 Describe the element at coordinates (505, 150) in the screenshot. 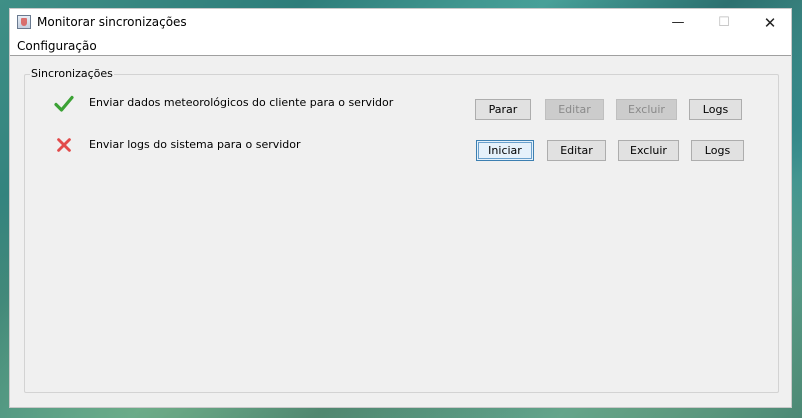

I see `start-button: Iniciar` at that location.